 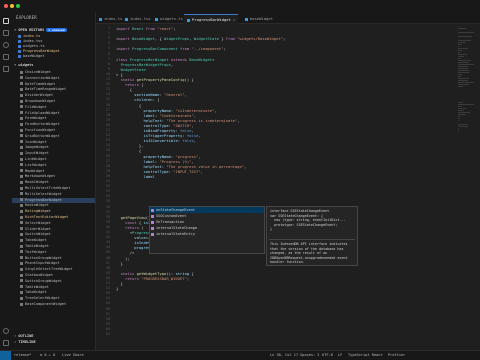 I want to click on minimap, so click(x=466, y=185).